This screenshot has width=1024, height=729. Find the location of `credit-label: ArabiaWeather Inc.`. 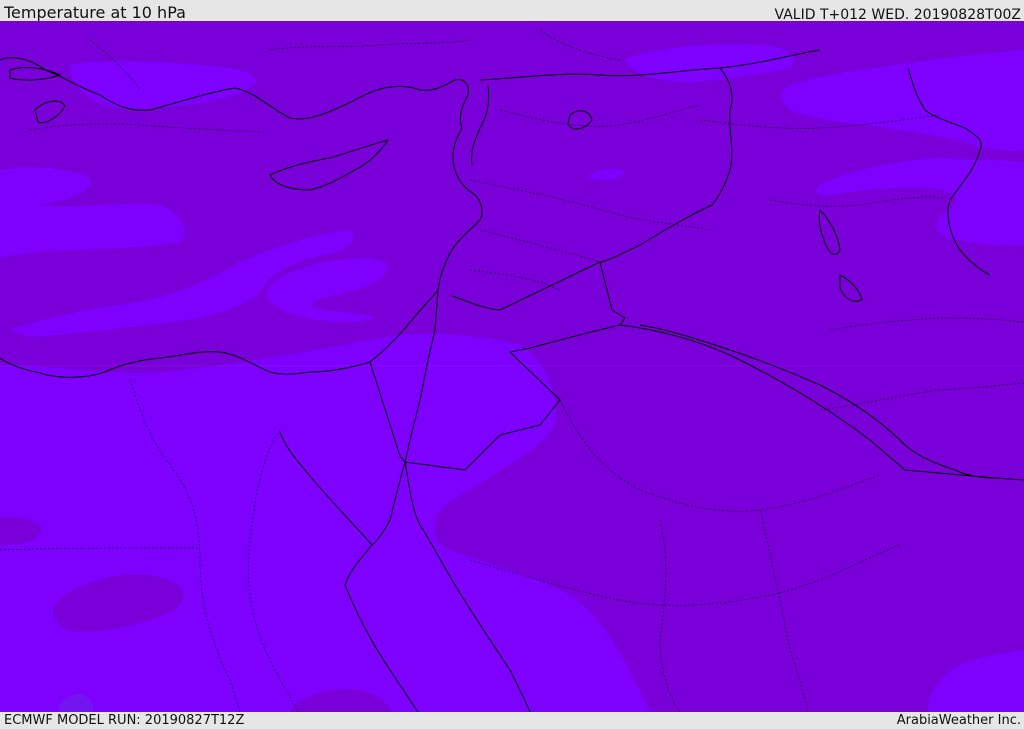

credit-label: ArabiaWeather Inc. is located at coordinates (958, 720).